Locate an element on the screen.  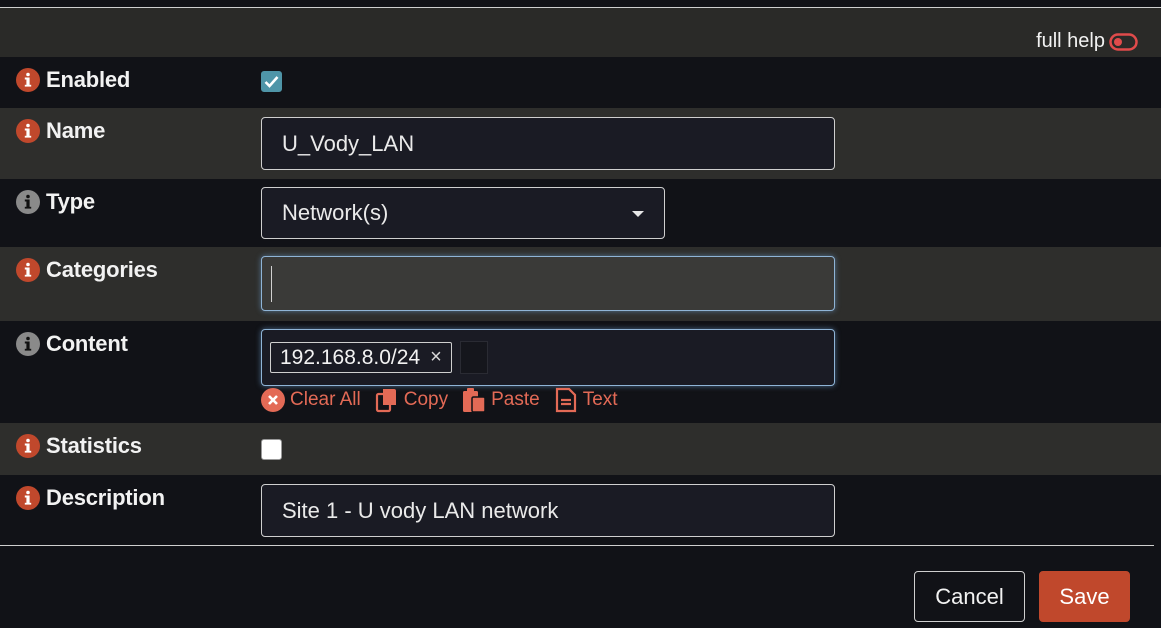
clear-icon is located at coordinates (273, 400).